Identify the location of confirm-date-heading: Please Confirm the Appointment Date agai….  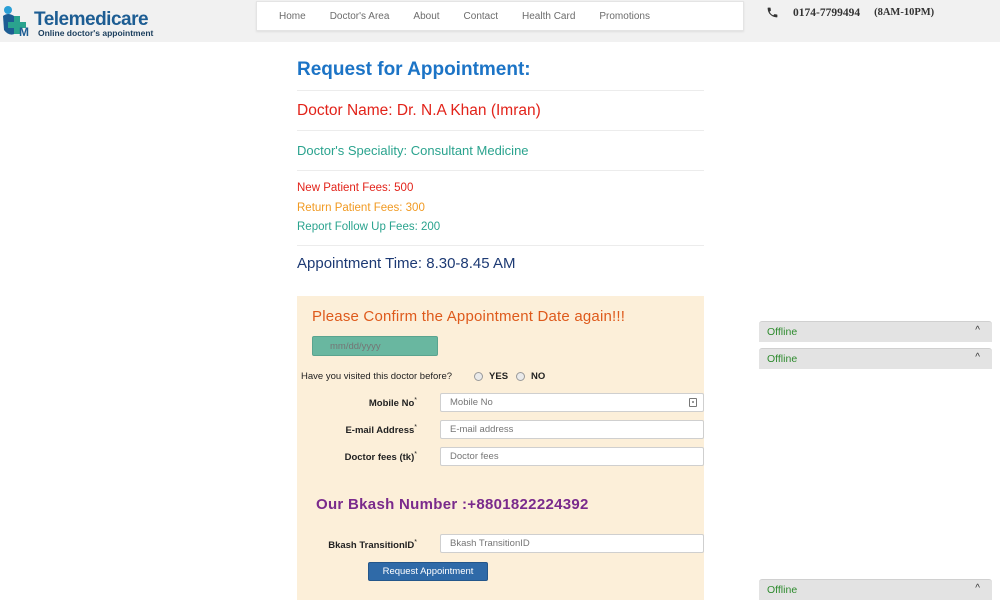
(469, 316).